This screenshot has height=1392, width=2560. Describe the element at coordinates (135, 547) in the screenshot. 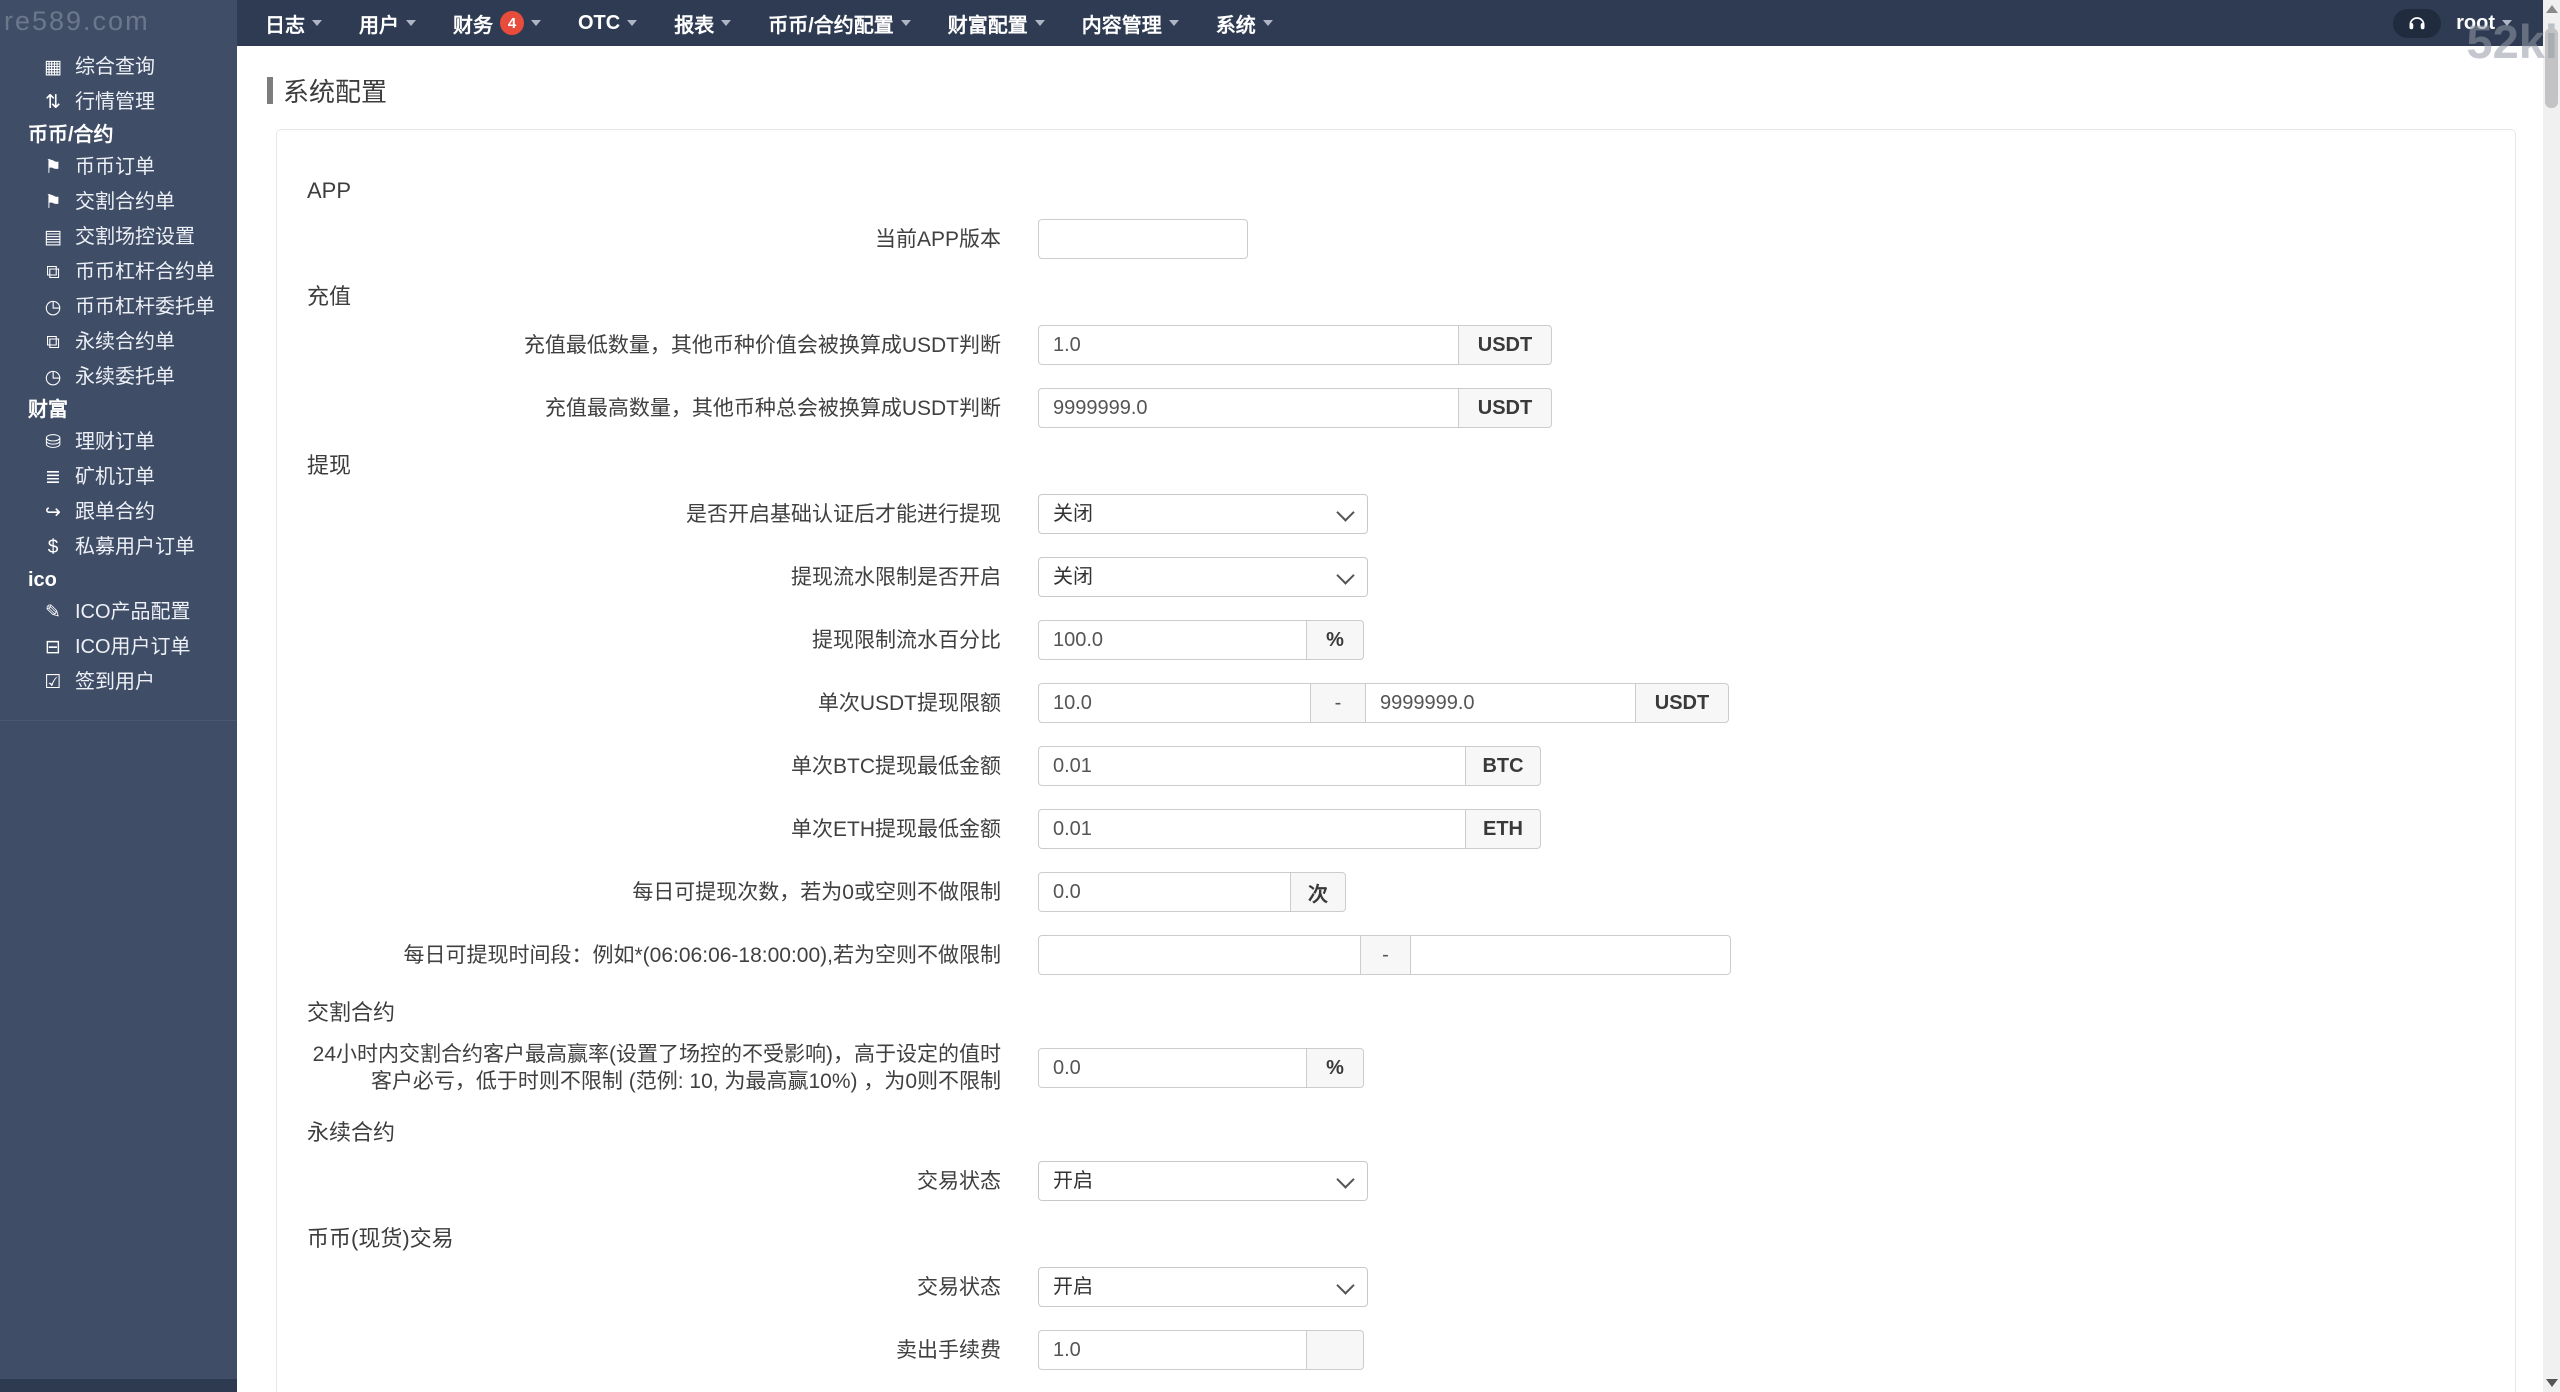

I see `sidebar-item-label: 私募用户订单` at that location.